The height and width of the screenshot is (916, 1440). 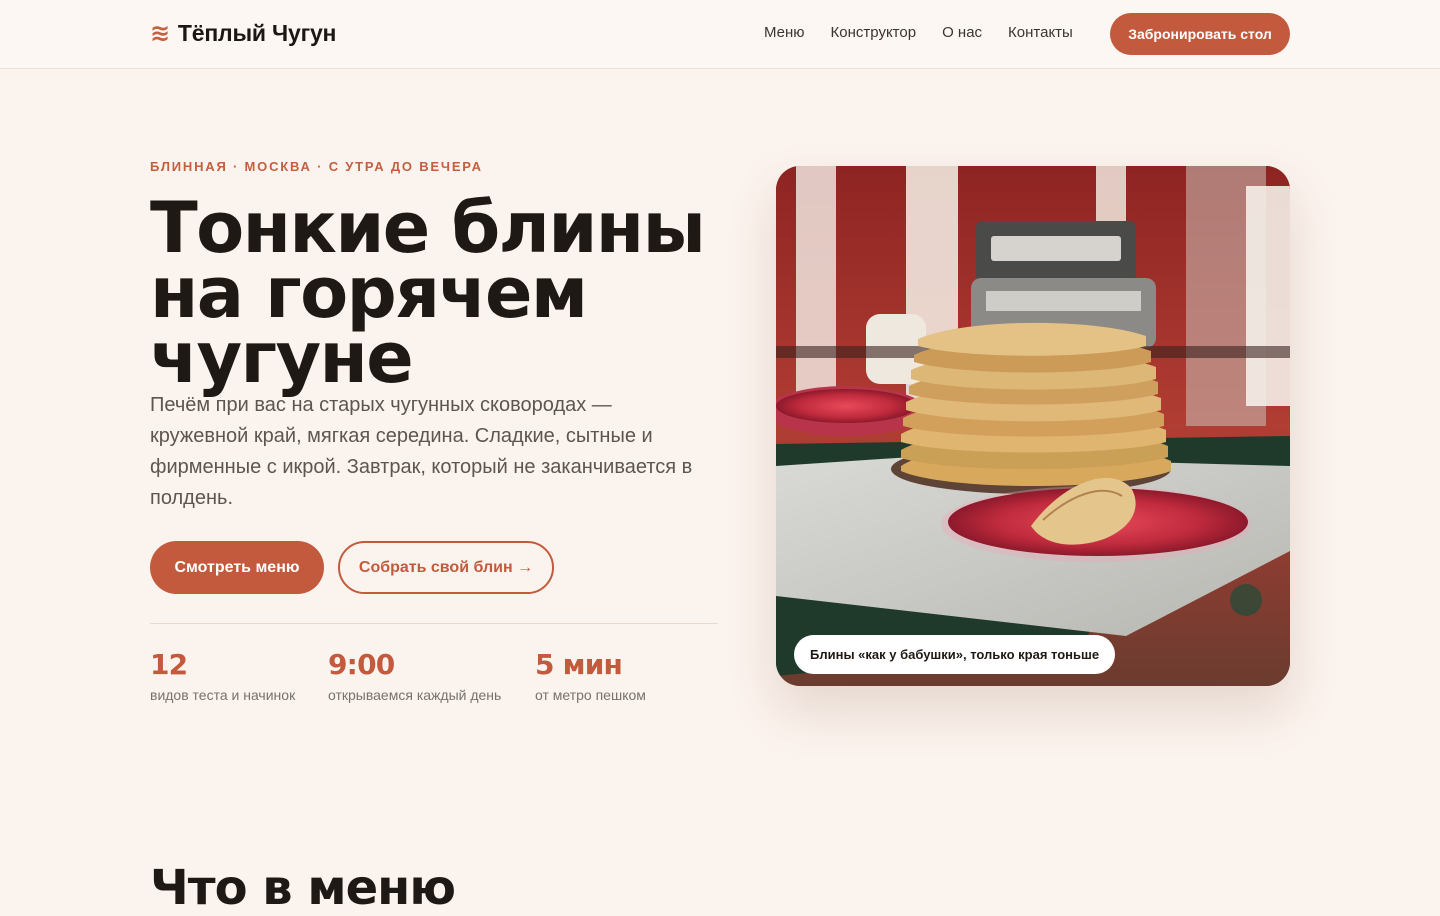 What do you see at coordinates (579, 664) in the screenshot?
I see `stat-value: 5 мин` at bounding box center [579, 664].